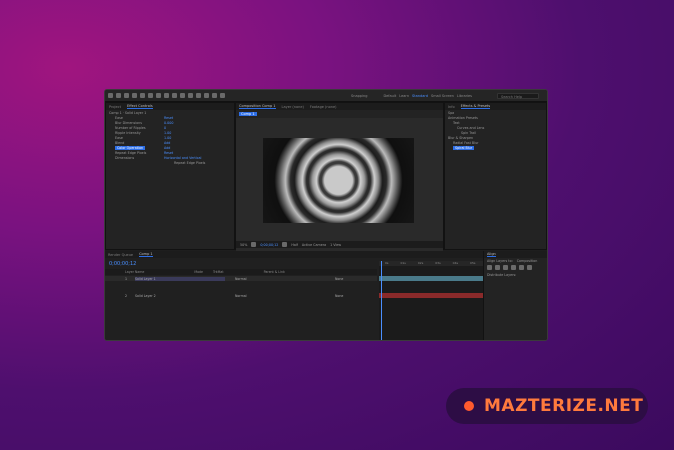 This screenshot has width=674, height=450. I want to click on tab-composition: Composition Comp 1, so click(257, 106).